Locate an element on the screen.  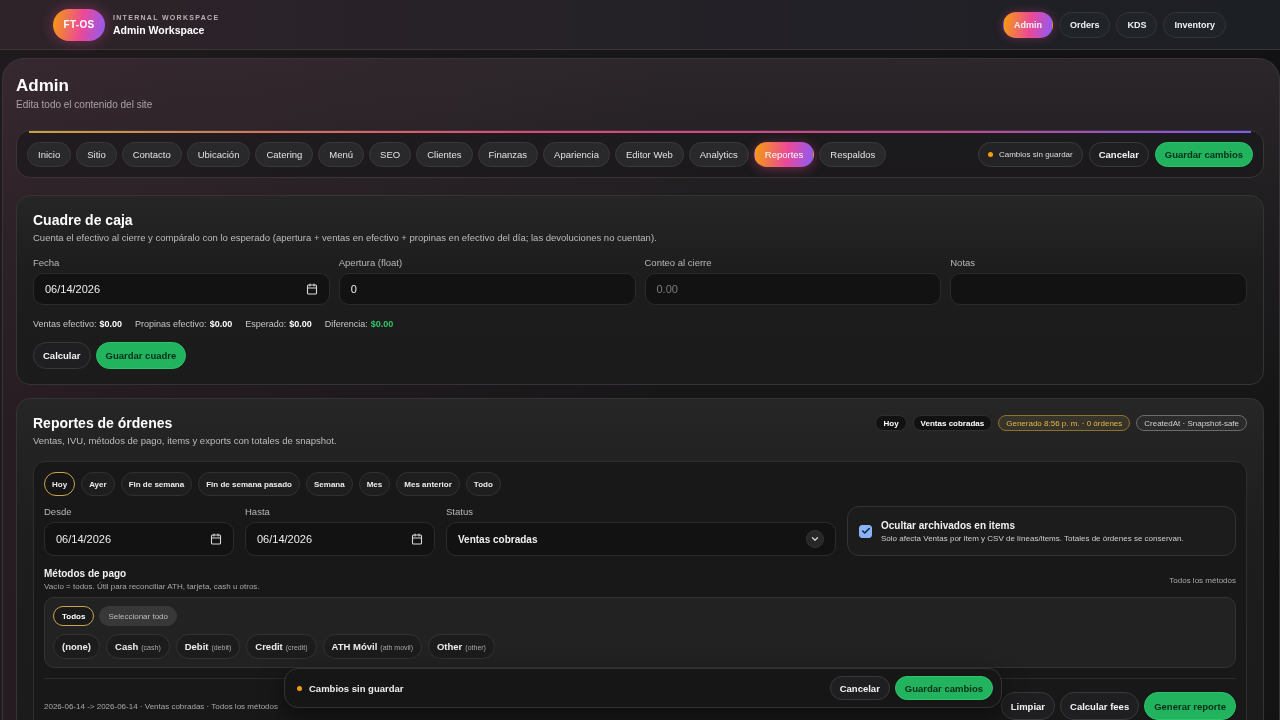
input-field: 0 is located at coordinates (487, 289).